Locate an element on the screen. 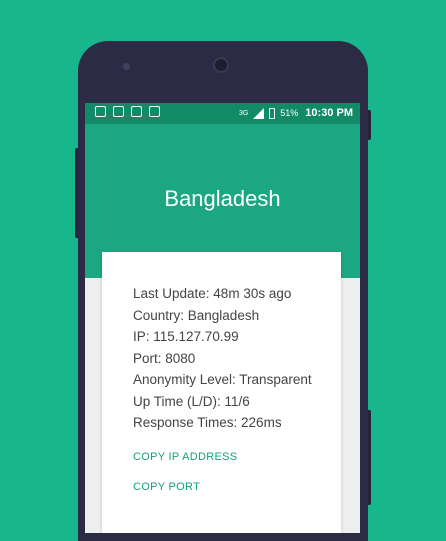 The width and height of the screenshot is (446, 541). battery-percent: 51% is located at coordinates (289, 113).